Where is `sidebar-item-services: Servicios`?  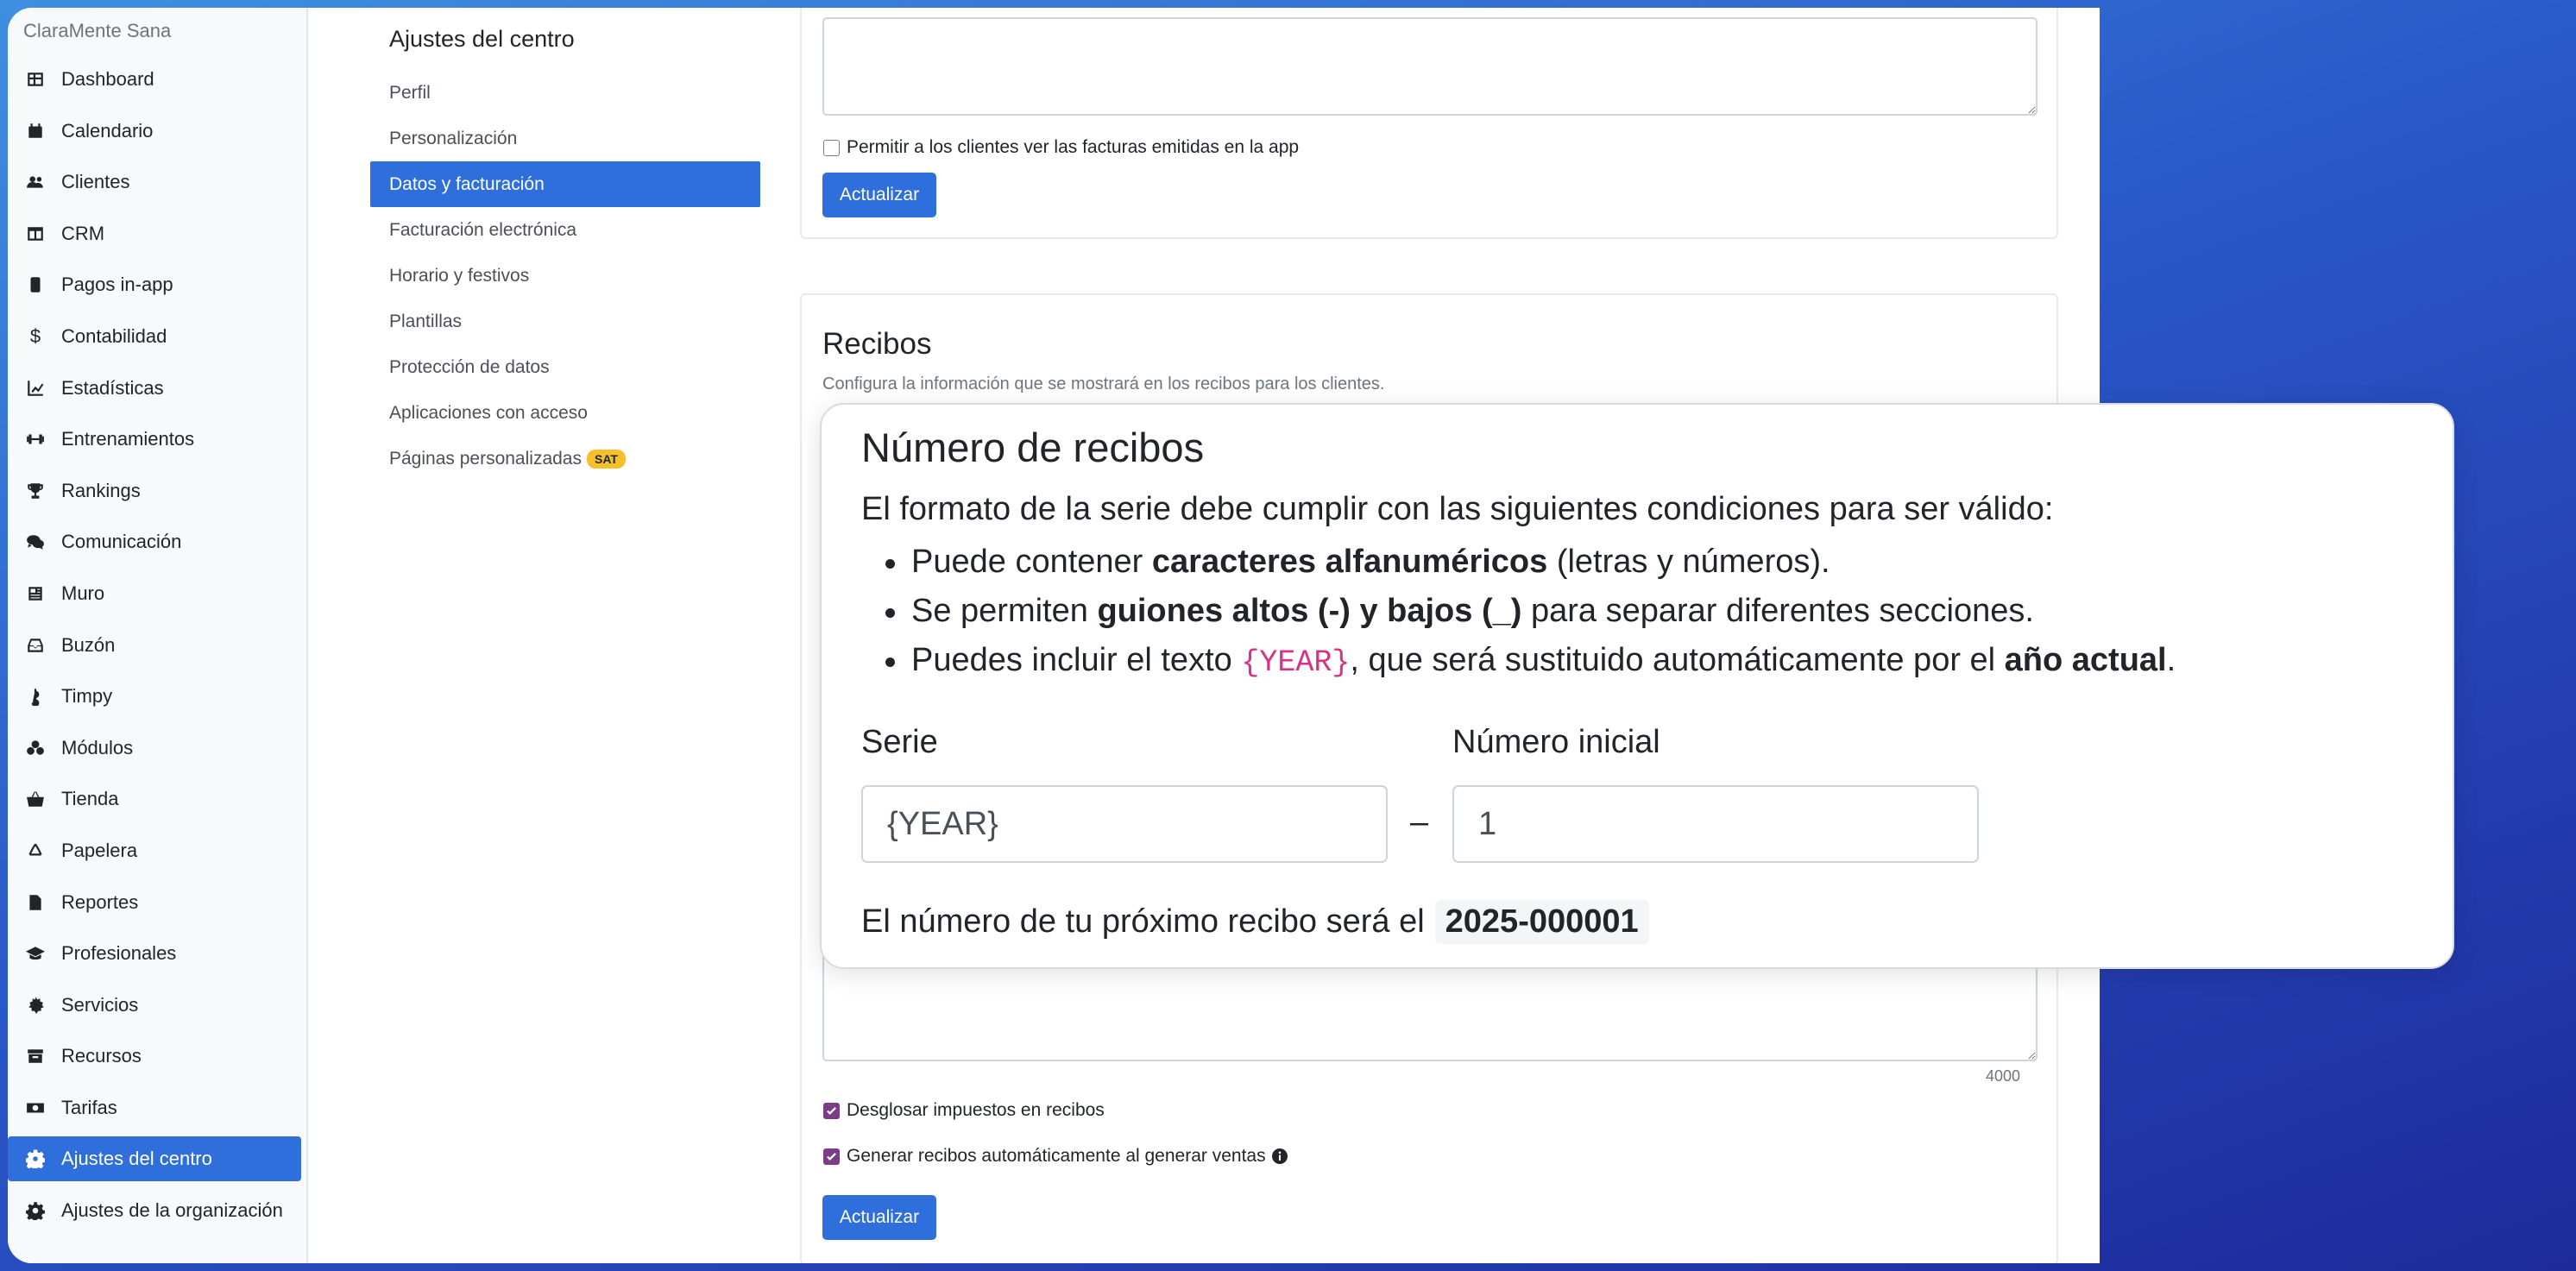 sidebar-item-services: Servicios is located at coordinates (154, 1005).